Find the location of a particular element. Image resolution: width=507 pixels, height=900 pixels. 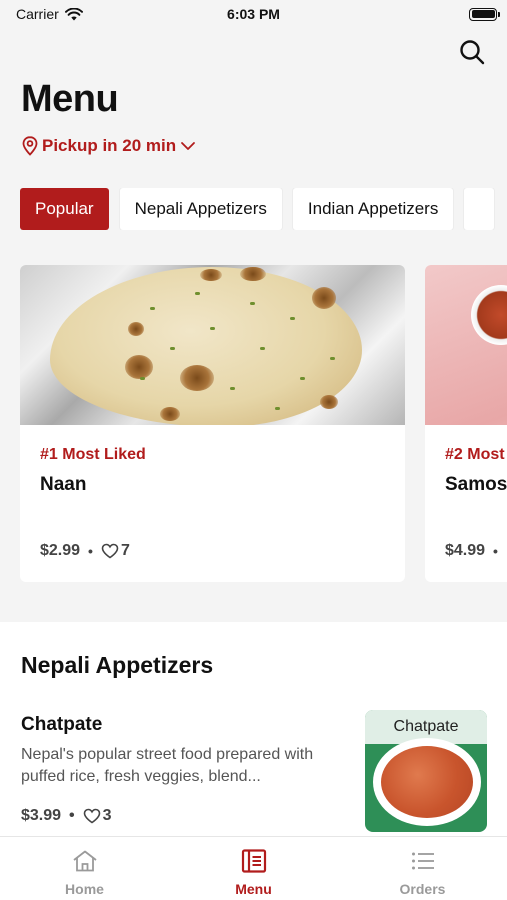

card-name: Naan is located at coordinates (63, 484).